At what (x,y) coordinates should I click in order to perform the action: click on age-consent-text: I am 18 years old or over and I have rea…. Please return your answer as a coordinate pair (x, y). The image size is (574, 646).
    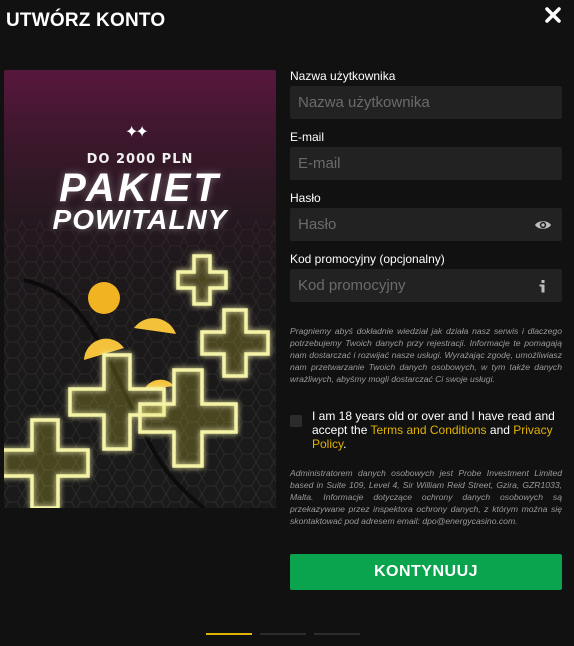
    Looking at the image, I should click on (437, 430).